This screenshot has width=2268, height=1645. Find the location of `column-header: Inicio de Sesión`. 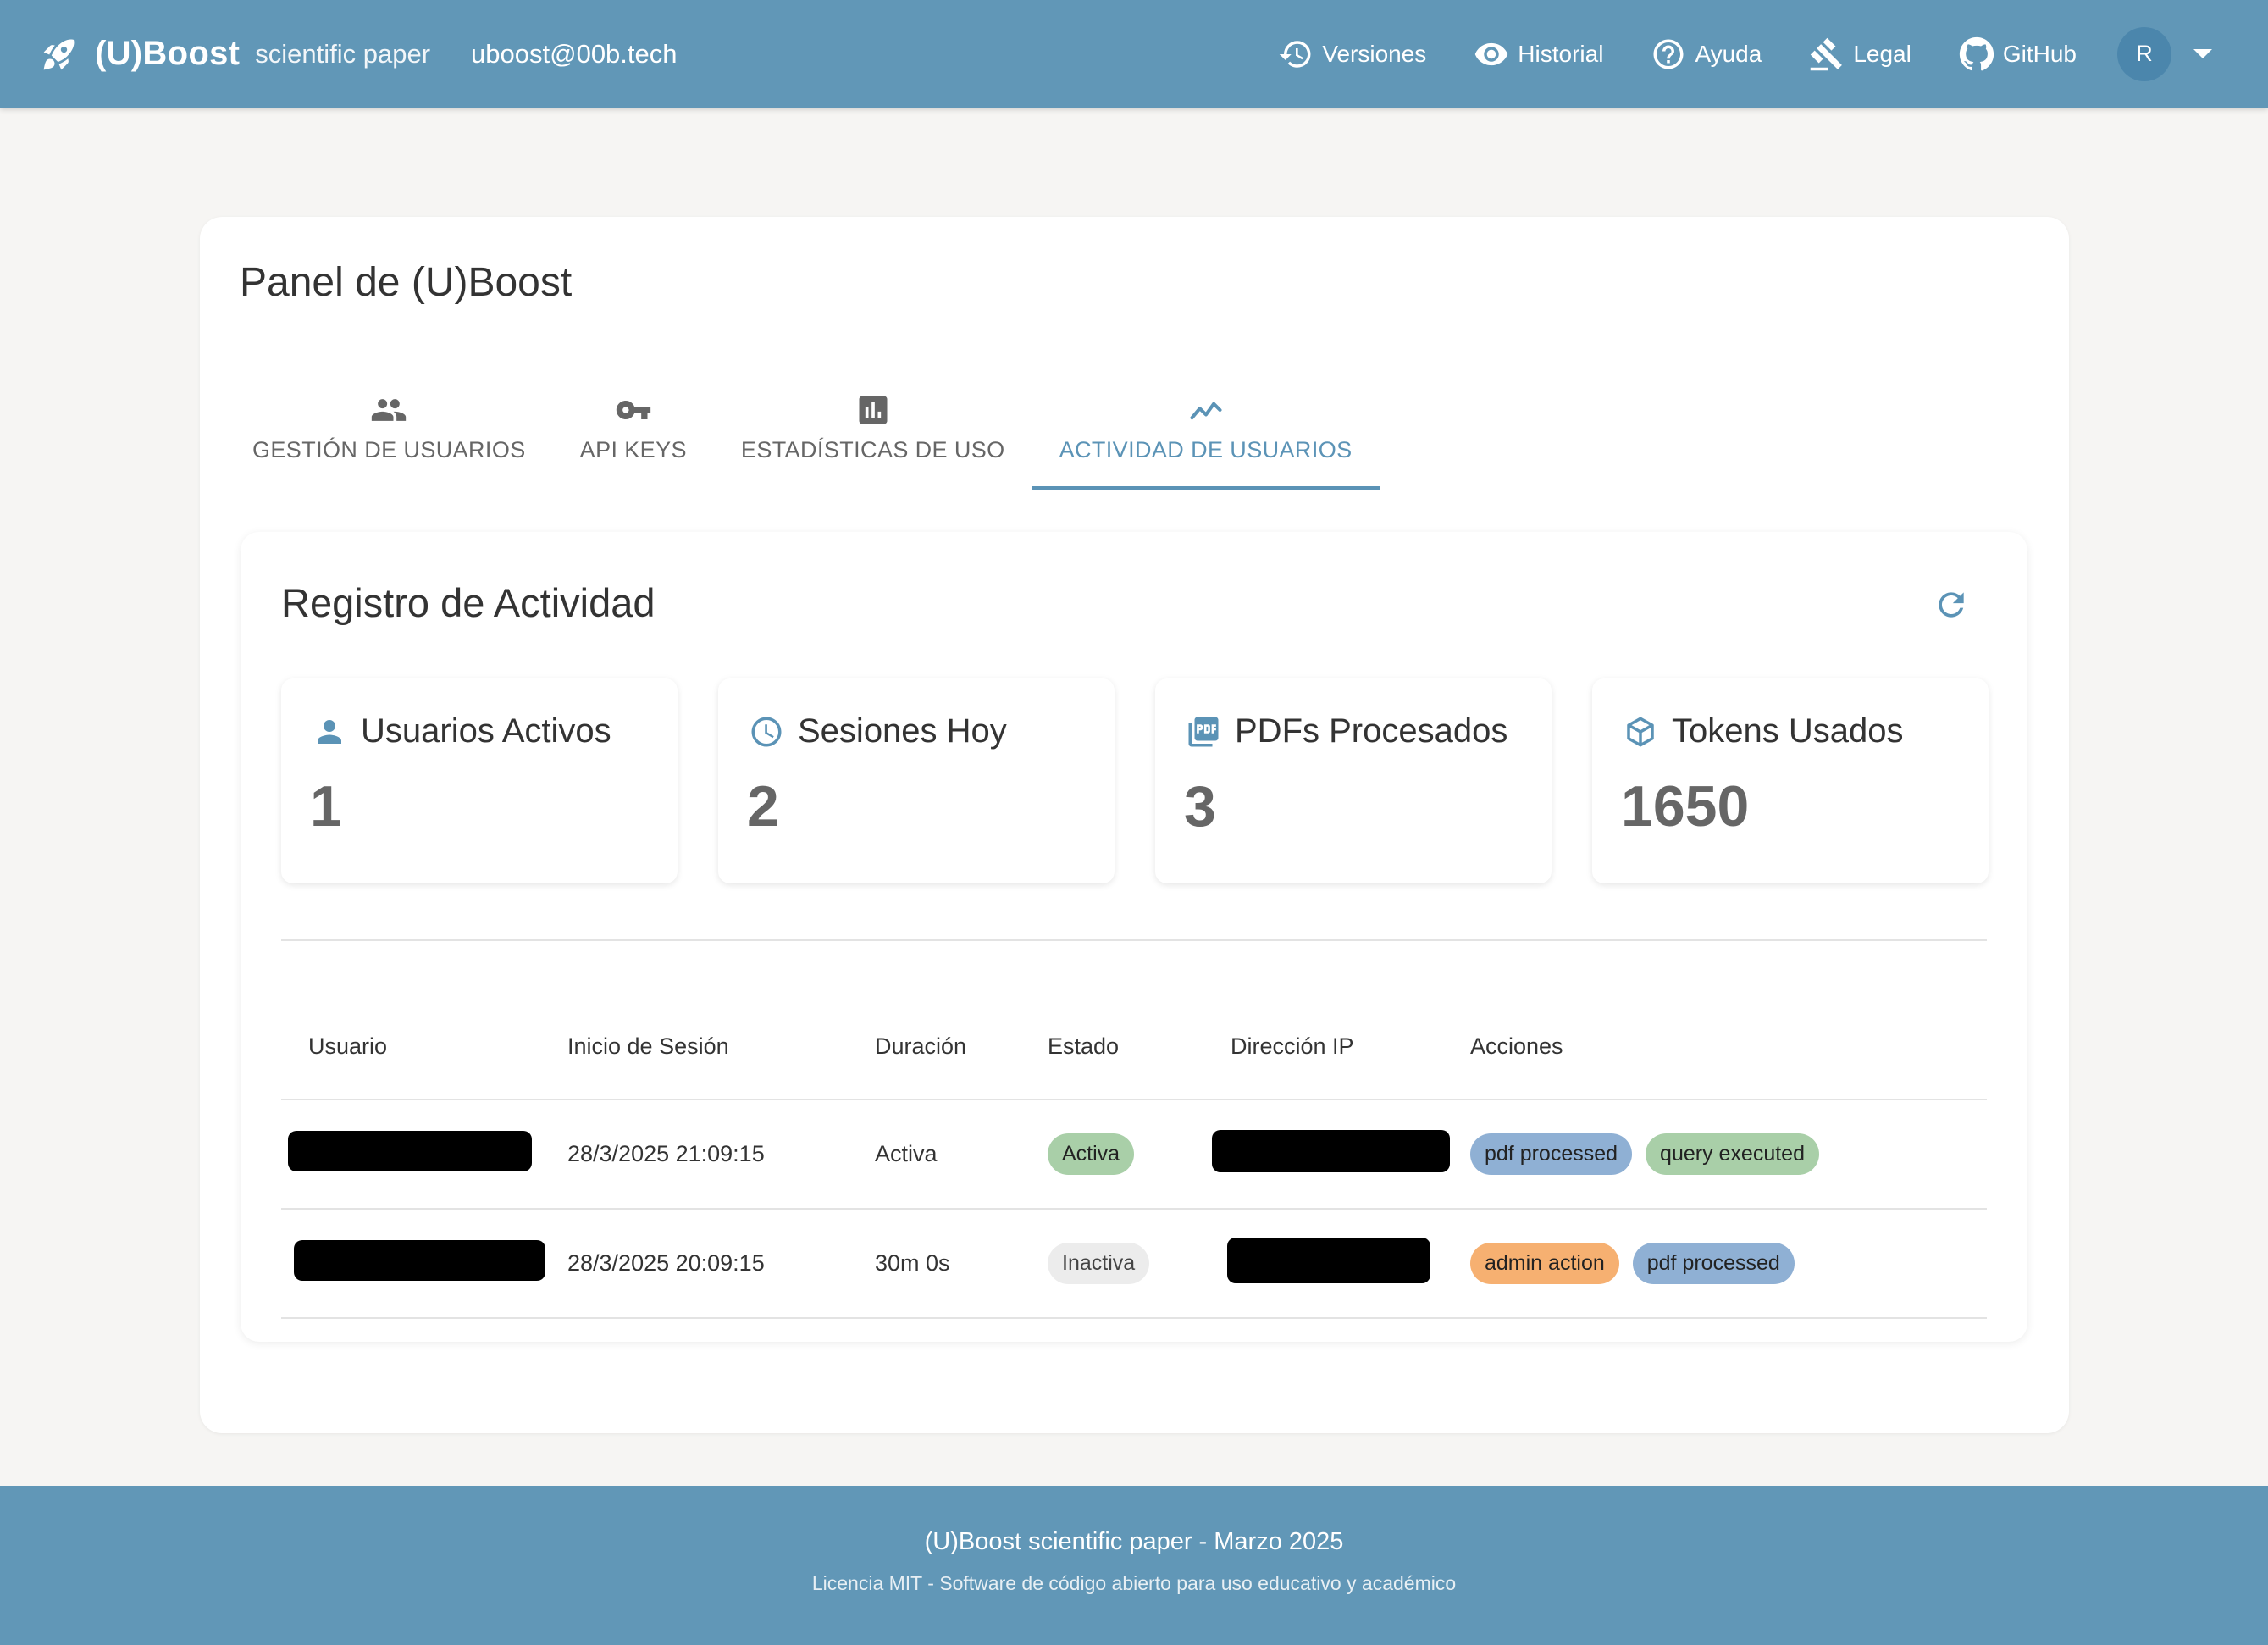

column-header: Inicio de Sesión is located at coordinates (721, 1047).